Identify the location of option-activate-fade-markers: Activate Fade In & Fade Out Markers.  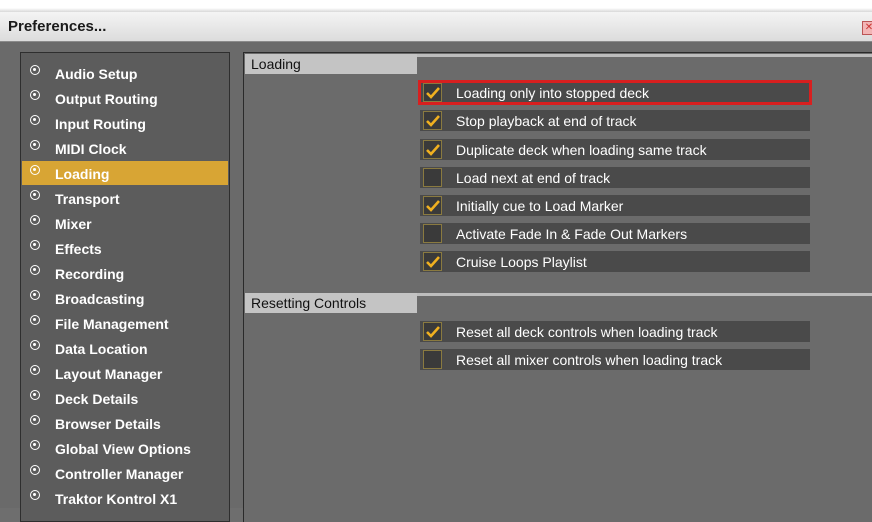
(615, 233).